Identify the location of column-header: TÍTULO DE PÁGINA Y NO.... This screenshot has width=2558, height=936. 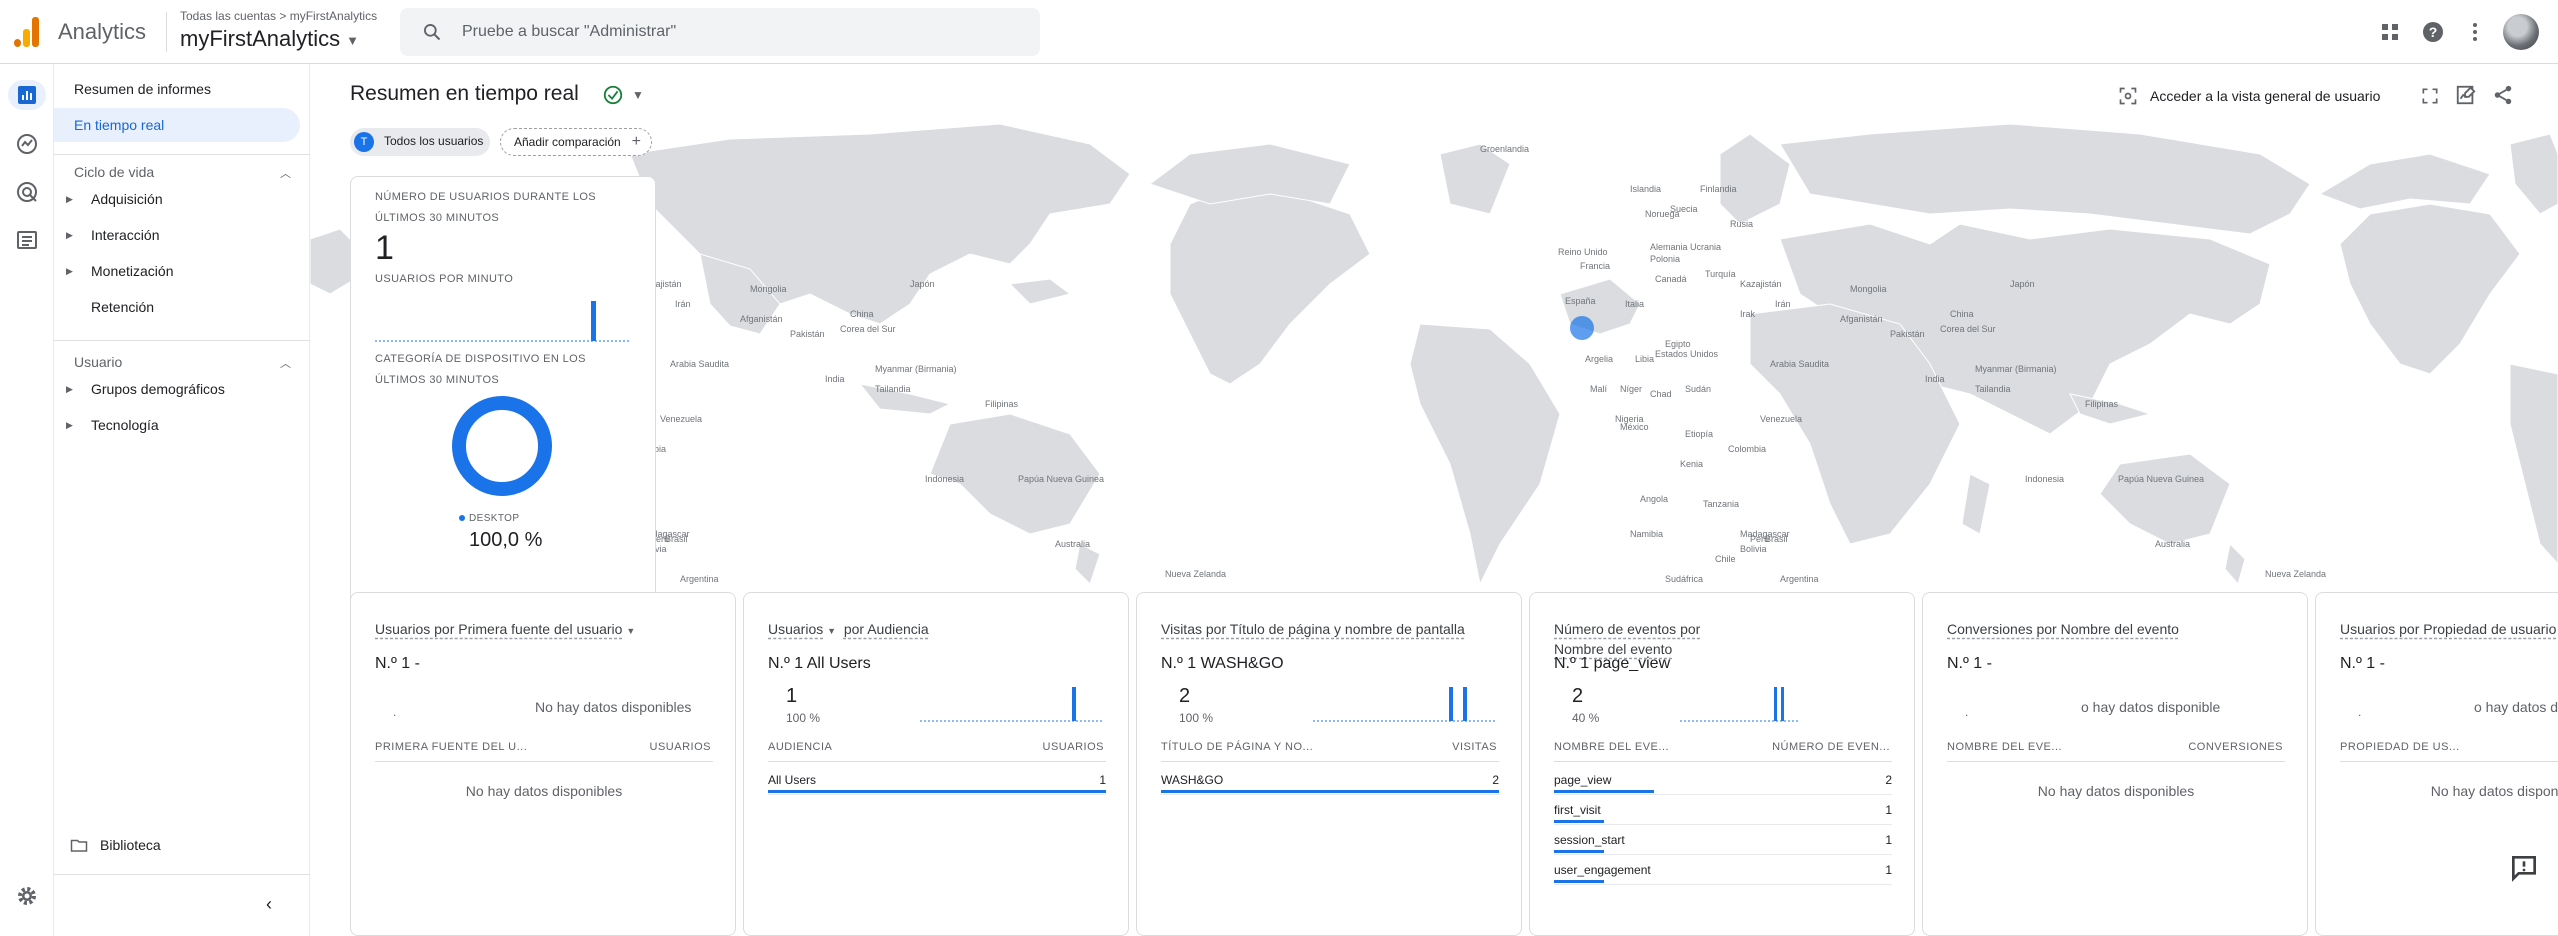
(1237, 747).